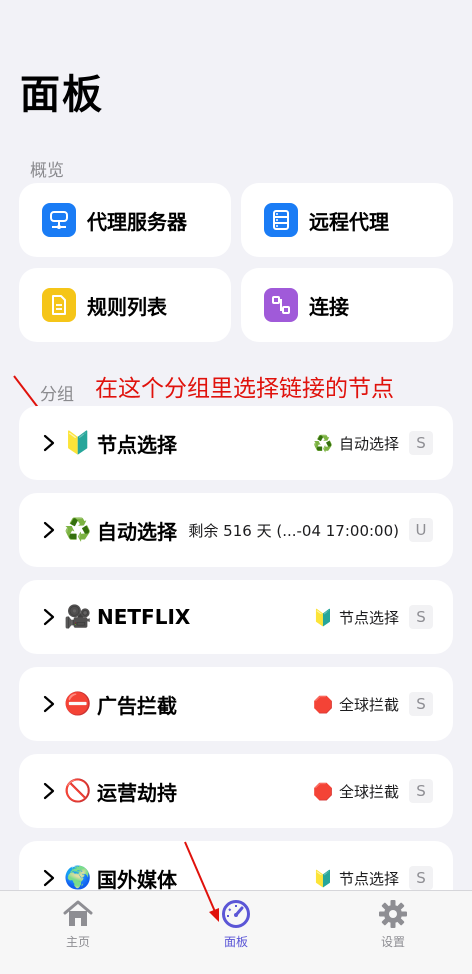 Image resolution: width=472 pixels, height=974 pixels. What do you see at coordinates (236, 443) in the screenshot?
I see `group-row: 🔰 节点选择 ♻️ 自动选择 S` at bounding box center [236, 443].